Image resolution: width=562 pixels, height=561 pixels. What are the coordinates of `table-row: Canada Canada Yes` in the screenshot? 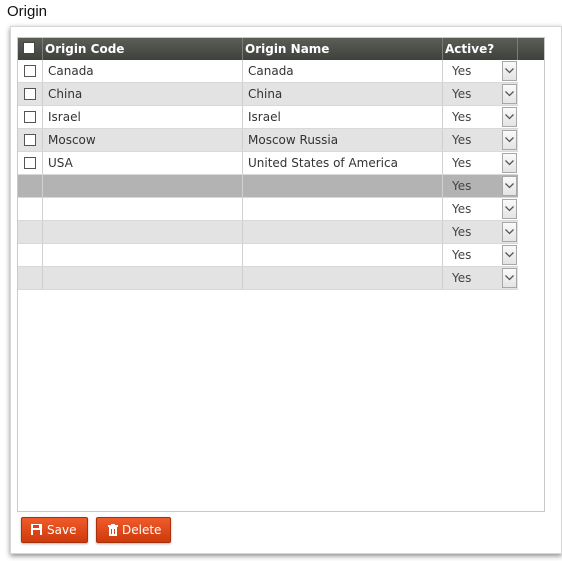 It's located at (268, 71).